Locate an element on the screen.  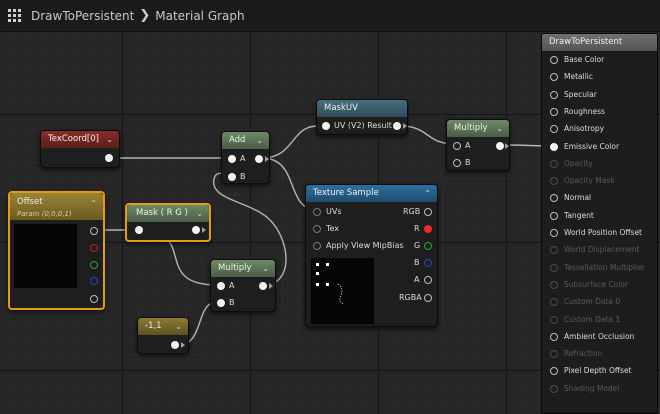
maskuv-input-pin is located at coordinates (326, 126).